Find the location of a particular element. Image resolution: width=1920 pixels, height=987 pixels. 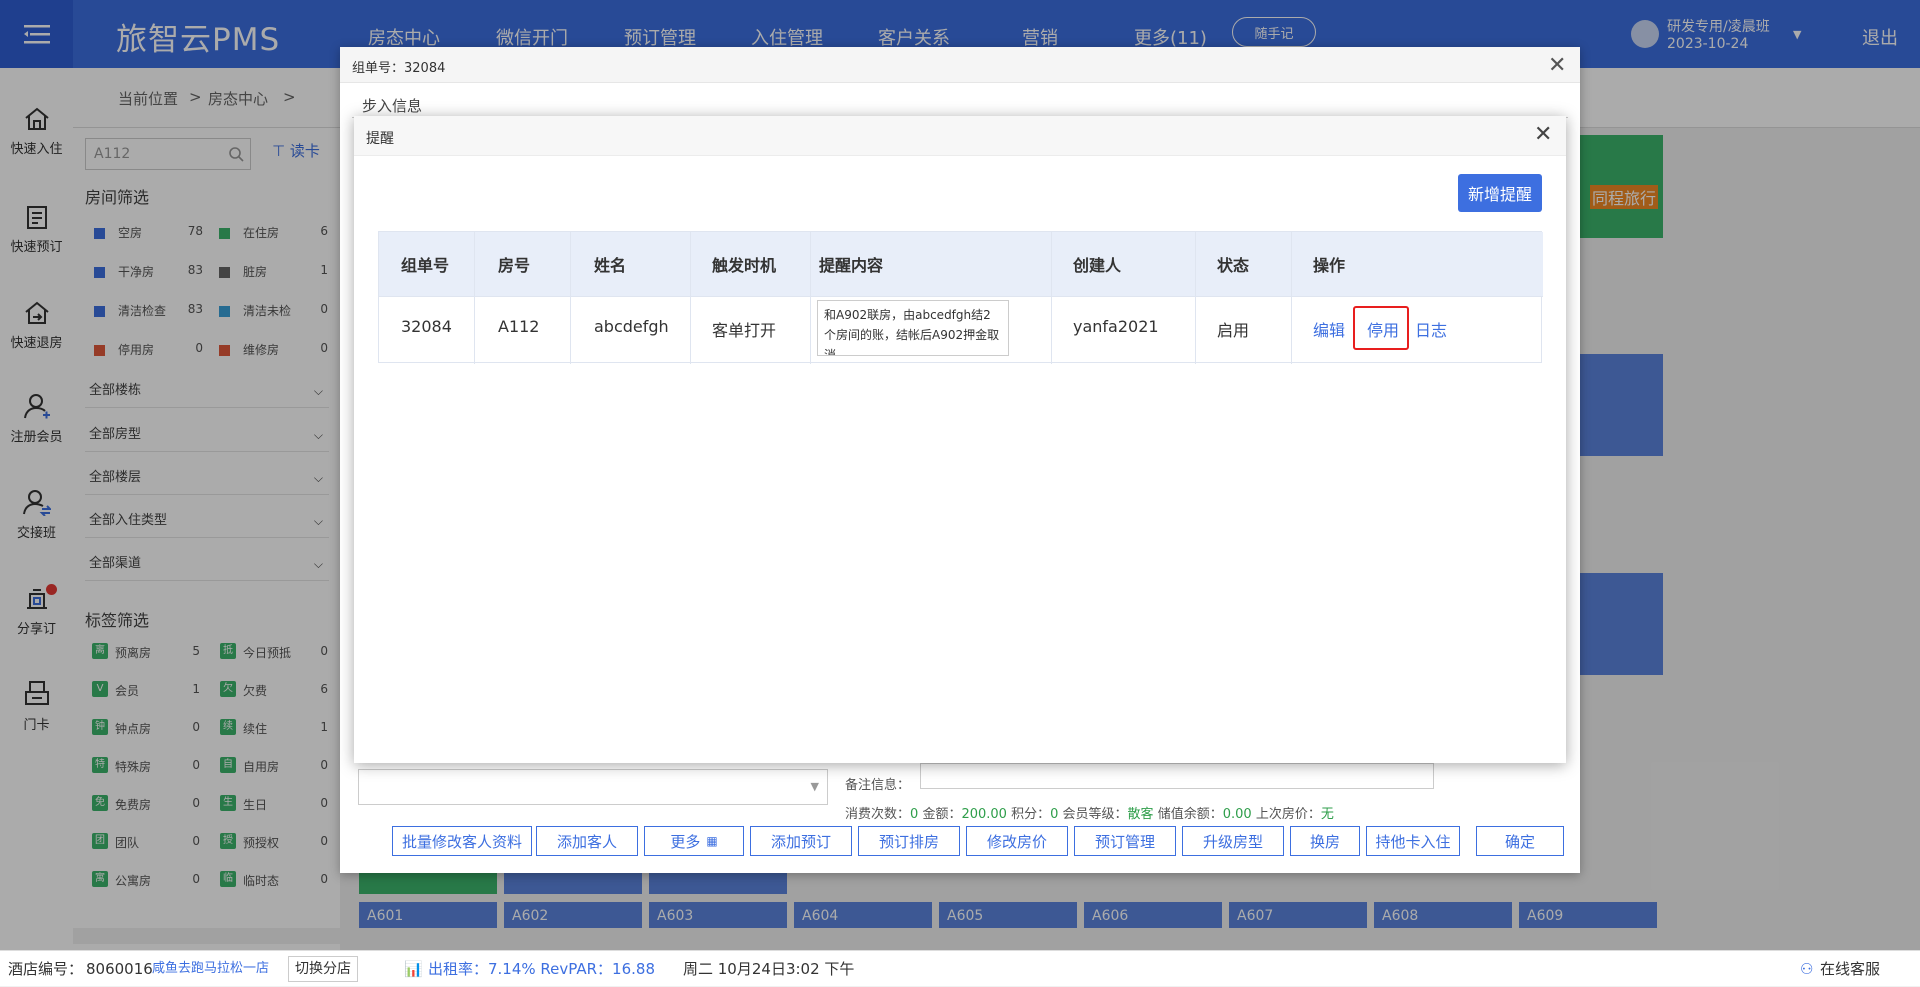

highlight-box is located at coordinates (1381, 328).